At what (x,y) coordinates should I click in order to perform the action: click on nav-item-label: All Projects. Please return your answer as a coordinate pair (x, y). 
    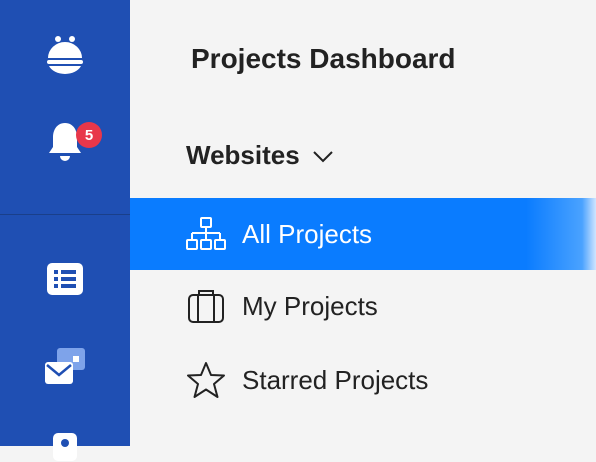
    Looking at the image, I should click on (307, 233).